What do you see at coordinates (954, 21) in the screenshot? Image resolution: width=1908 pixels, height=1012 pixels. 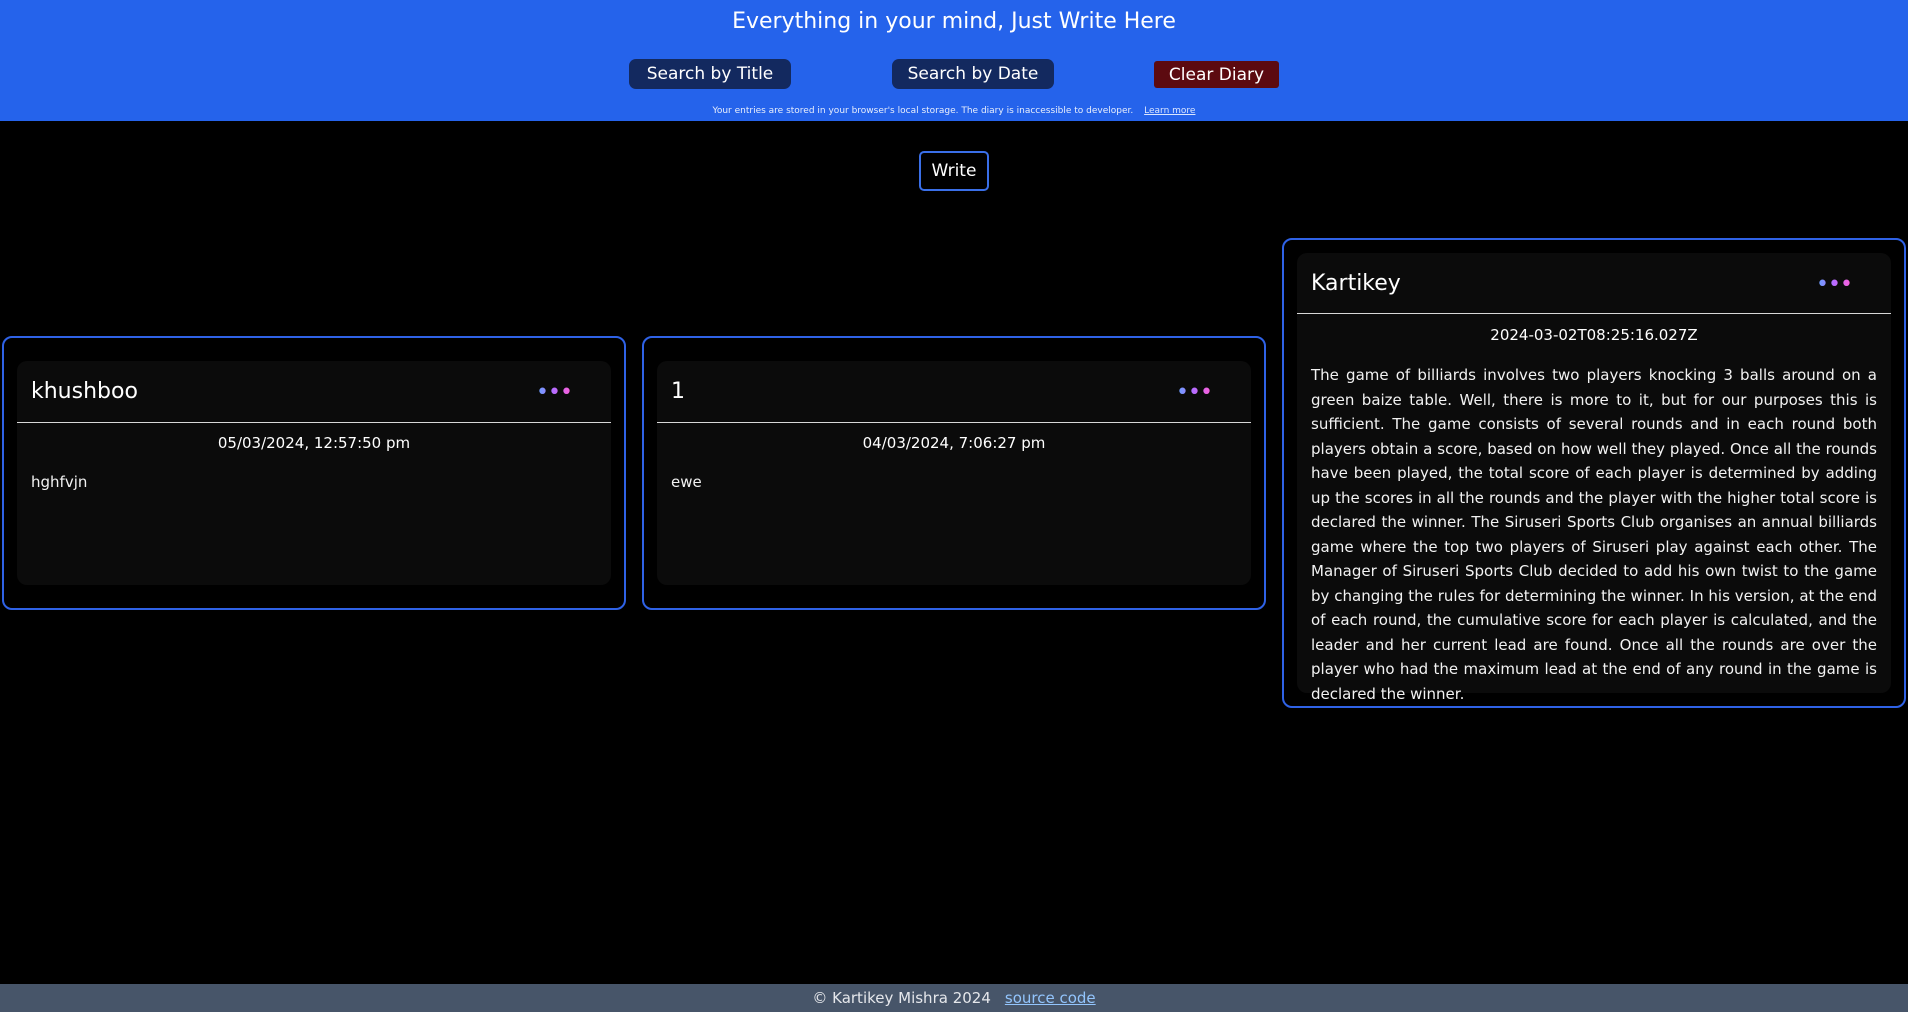 I see `page-title: Everything in your mind, Just Write Here` at bounding box center [954, 21].